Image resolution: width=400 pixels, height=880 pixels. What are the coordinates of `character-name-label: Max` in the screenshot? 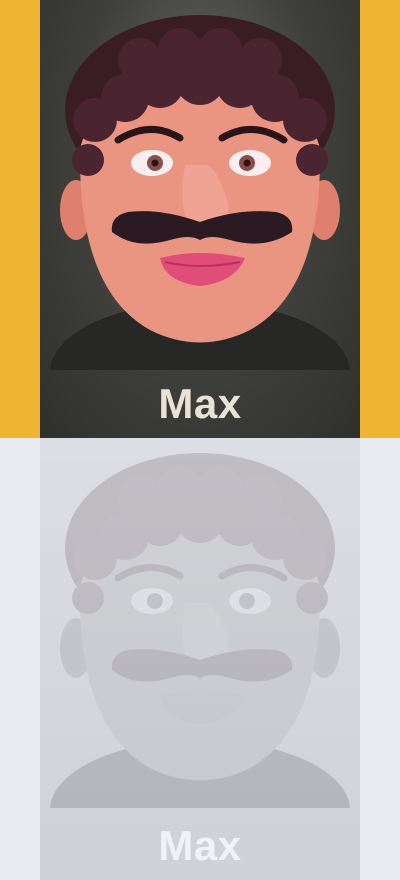 It's located at (200, 403).